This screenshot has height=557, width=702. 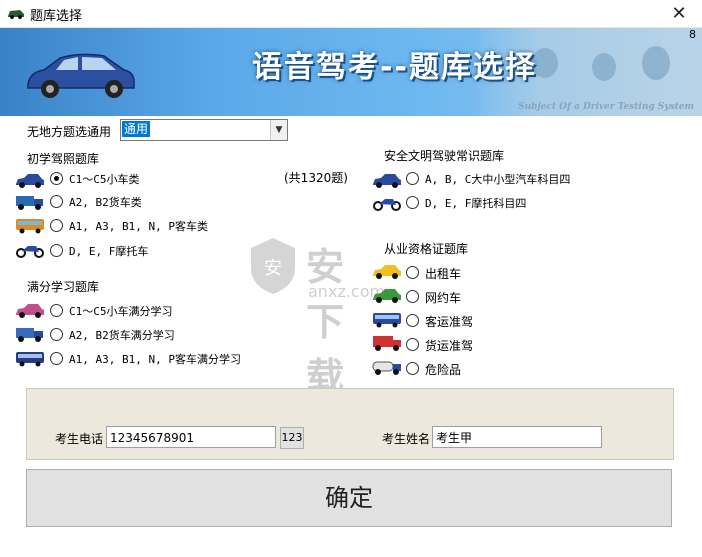 What do you see at coordinates (606, 107) in the screenshot?
I see `banner-subtitle: Subject Of a Driver Testing System` at bounding box center [606, 107].